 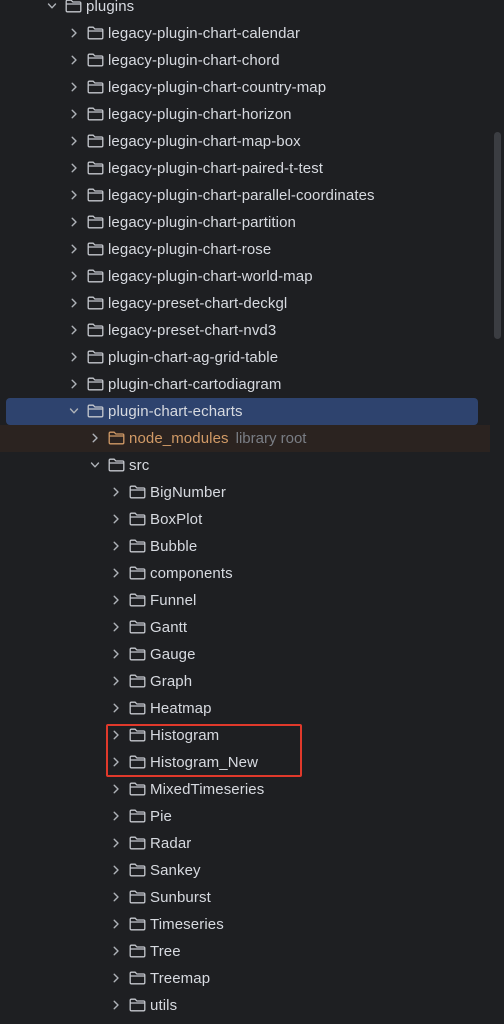 What do you see at coordinates (245, 816) in the screenshot?
I see `tree-item: Pie` at bounding box center [245, 816].